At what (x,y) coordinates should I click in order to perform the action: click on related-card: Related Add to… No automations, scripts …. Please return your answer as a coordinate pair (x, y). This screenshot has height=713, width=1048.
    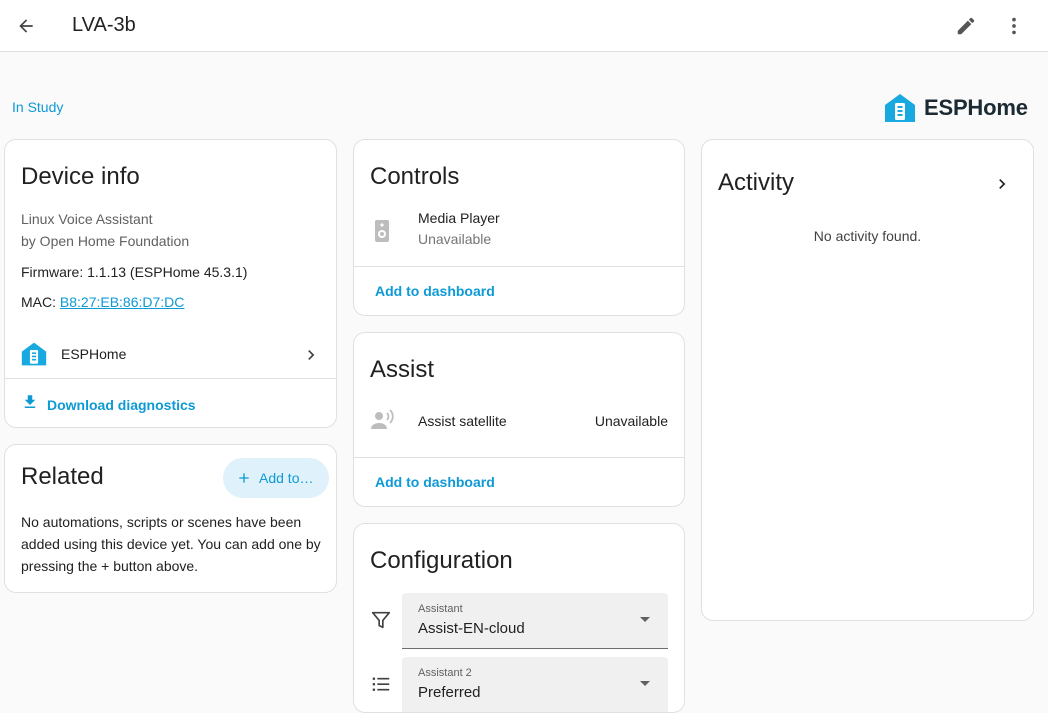
    Looking at the image, I should click on (170, 518).